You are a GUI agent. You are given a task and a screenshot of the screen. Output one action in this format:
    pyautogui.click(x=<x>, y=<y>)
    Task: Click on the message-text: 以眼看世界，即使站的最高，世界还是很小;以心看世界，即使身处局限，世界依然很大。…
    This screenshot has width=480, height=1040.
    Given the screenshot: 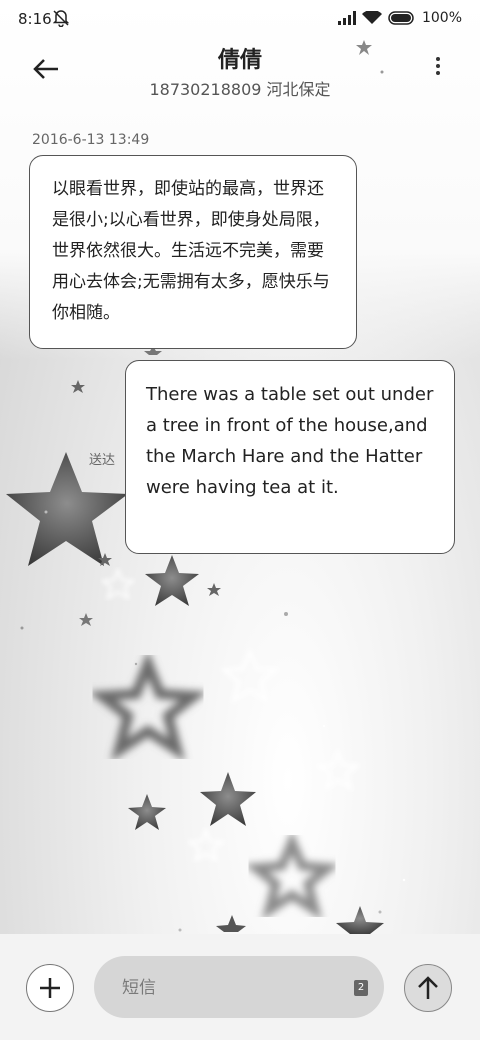 What is the action you would take?
    pyautogui.click(x=191, y=251)
    